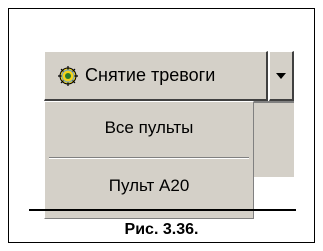  I want to click on chevron-down-icon, so click(281, 75).